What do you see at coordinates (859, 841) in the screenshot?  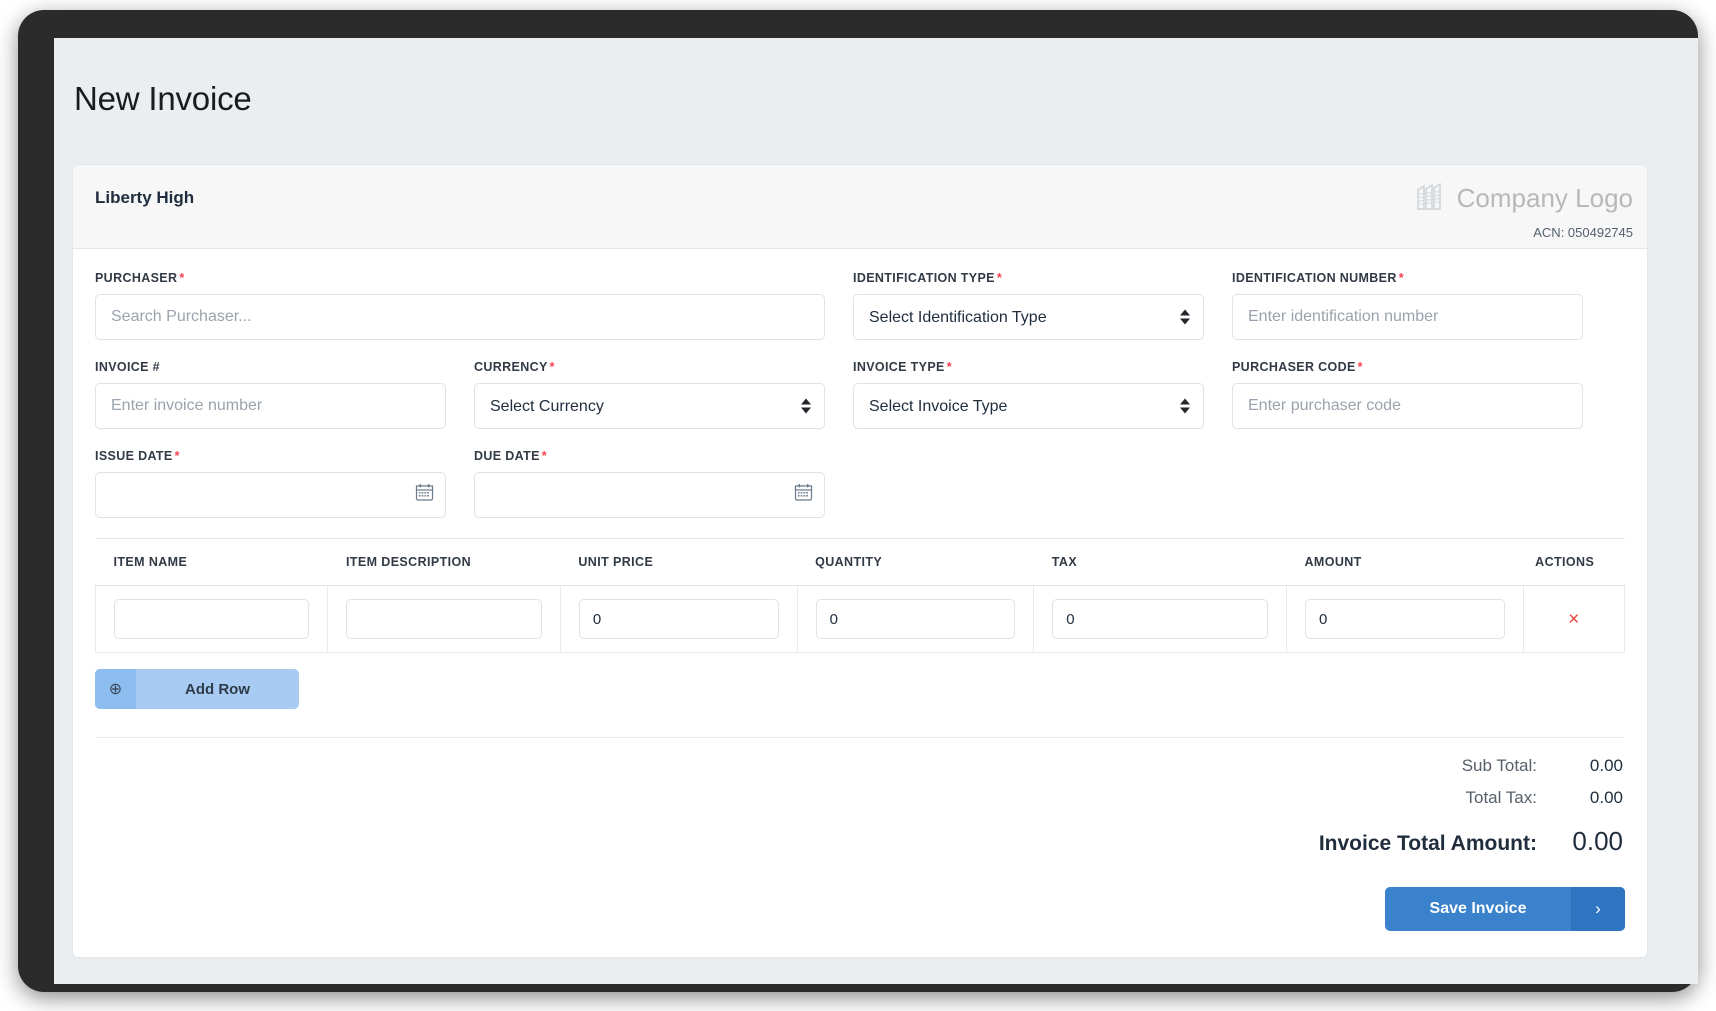 I see `invoice-total-line: Invoice Total Amount: 0.00` at bounding box center [859, 841].